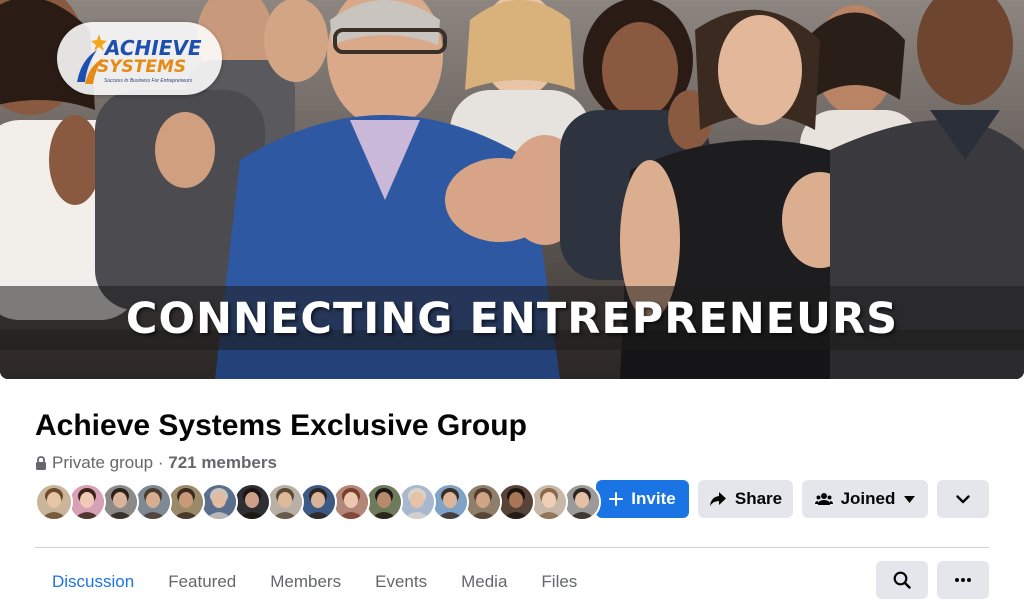  What do you see at coordinates (718, 499) in the screenshot?
I see `share-arrow-icon` at bounding box center [718, 499].